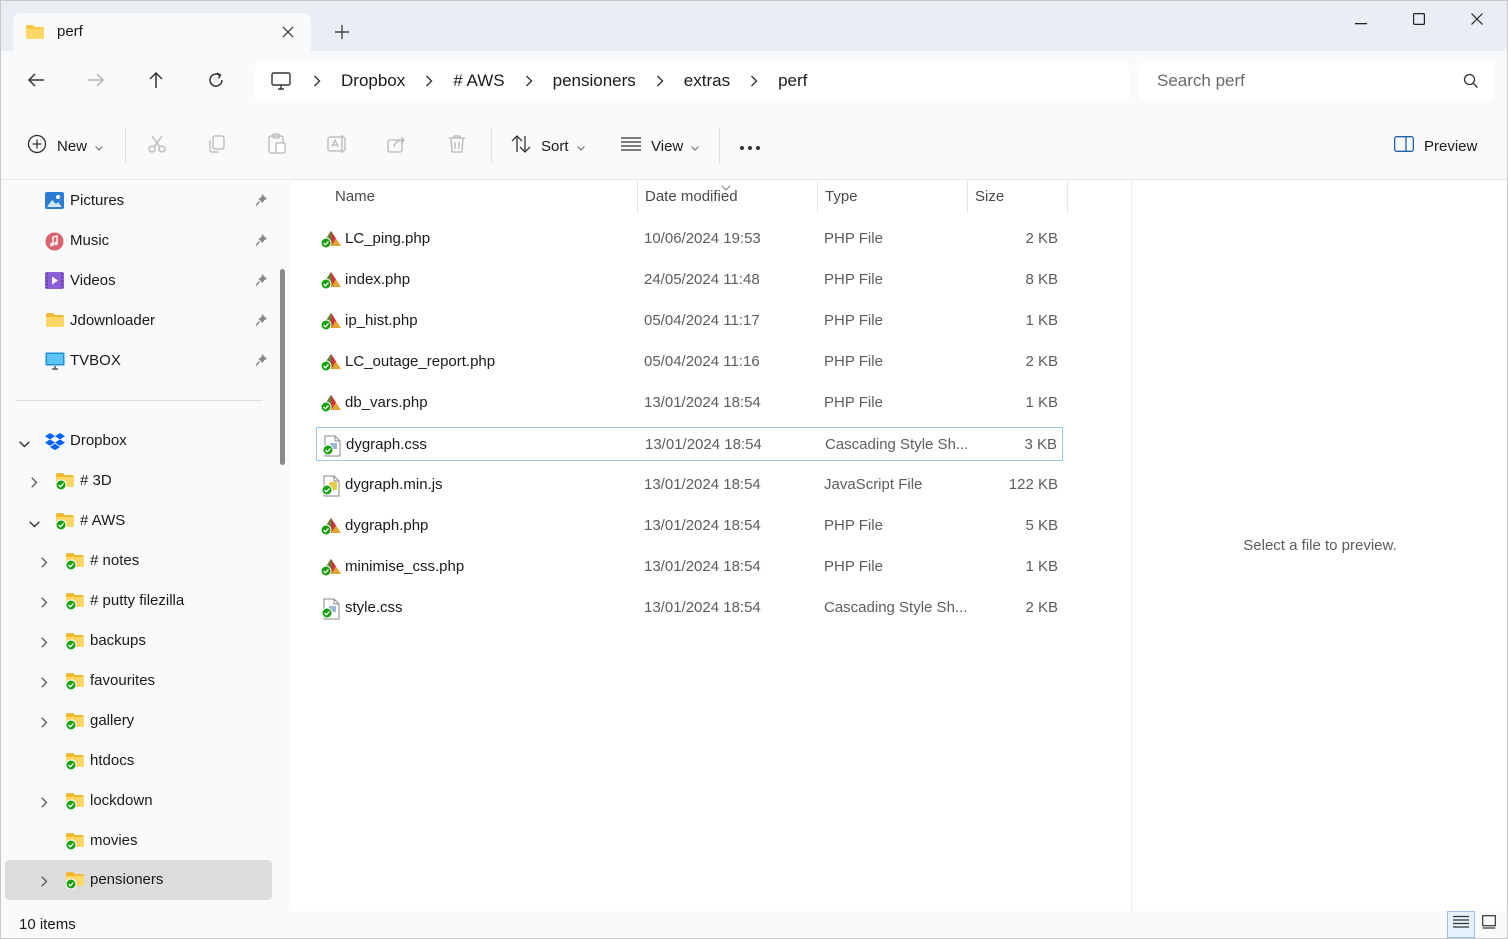  I want to click on close-window-button, so click(1477, 21).